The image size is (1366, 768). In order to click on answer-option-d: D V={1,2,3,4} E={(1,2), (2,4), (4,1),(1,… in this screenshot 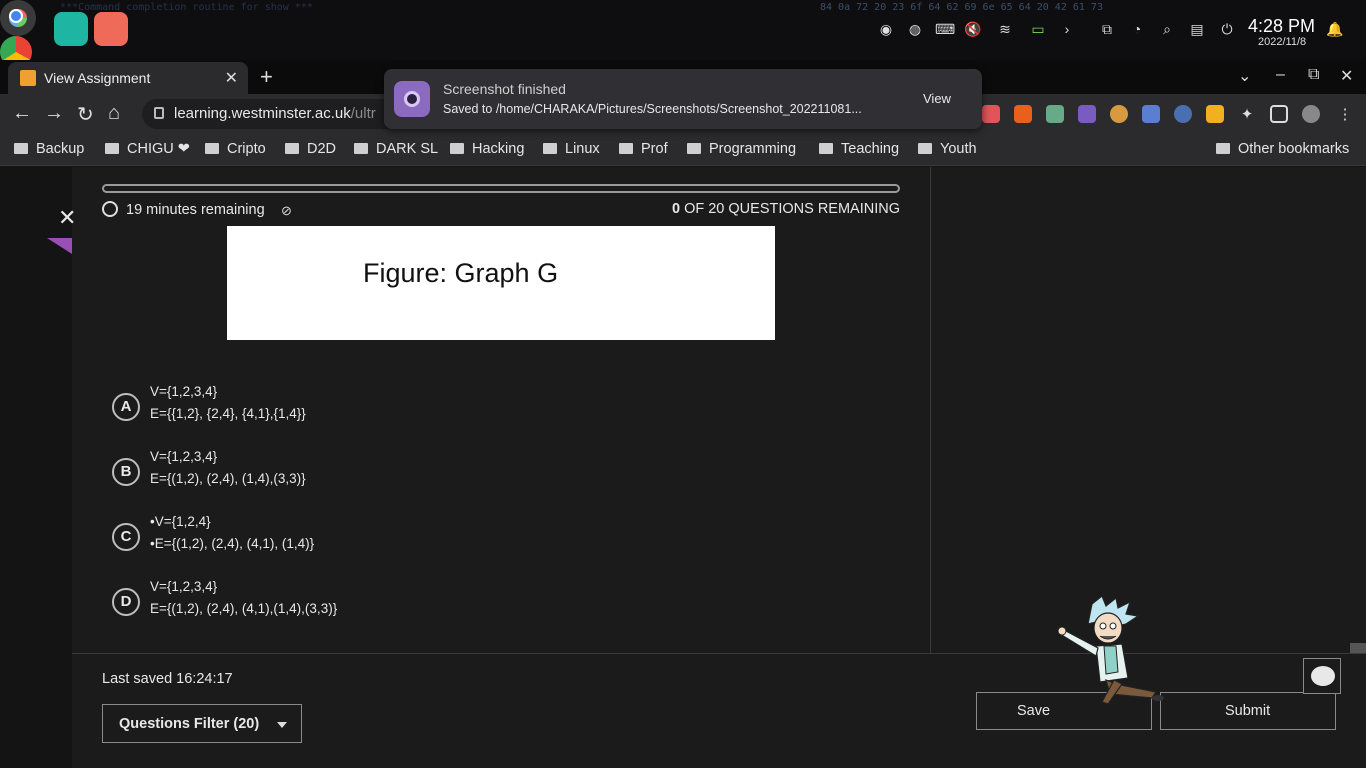, I will do `click(262, 602)`.